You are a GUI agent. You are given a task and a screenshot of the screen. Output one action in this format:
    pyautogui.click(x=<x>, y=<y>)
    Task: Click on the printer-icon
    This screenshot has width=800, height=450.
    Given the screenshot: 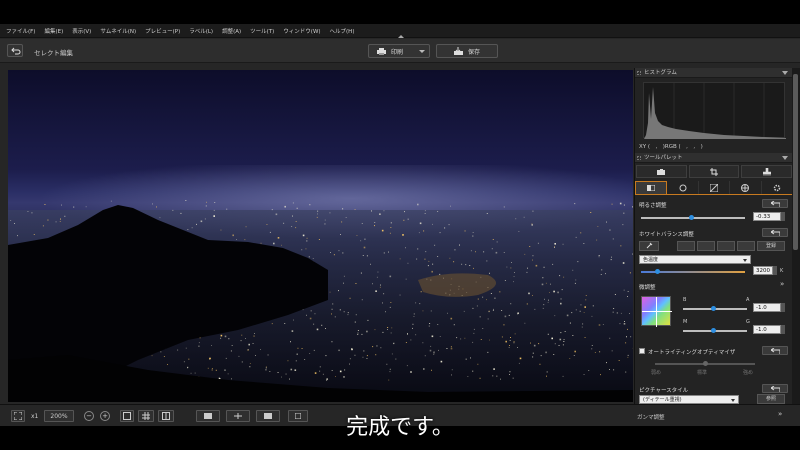 What is the action you would take?
    pyautogui.click(x=381, y=51)
    